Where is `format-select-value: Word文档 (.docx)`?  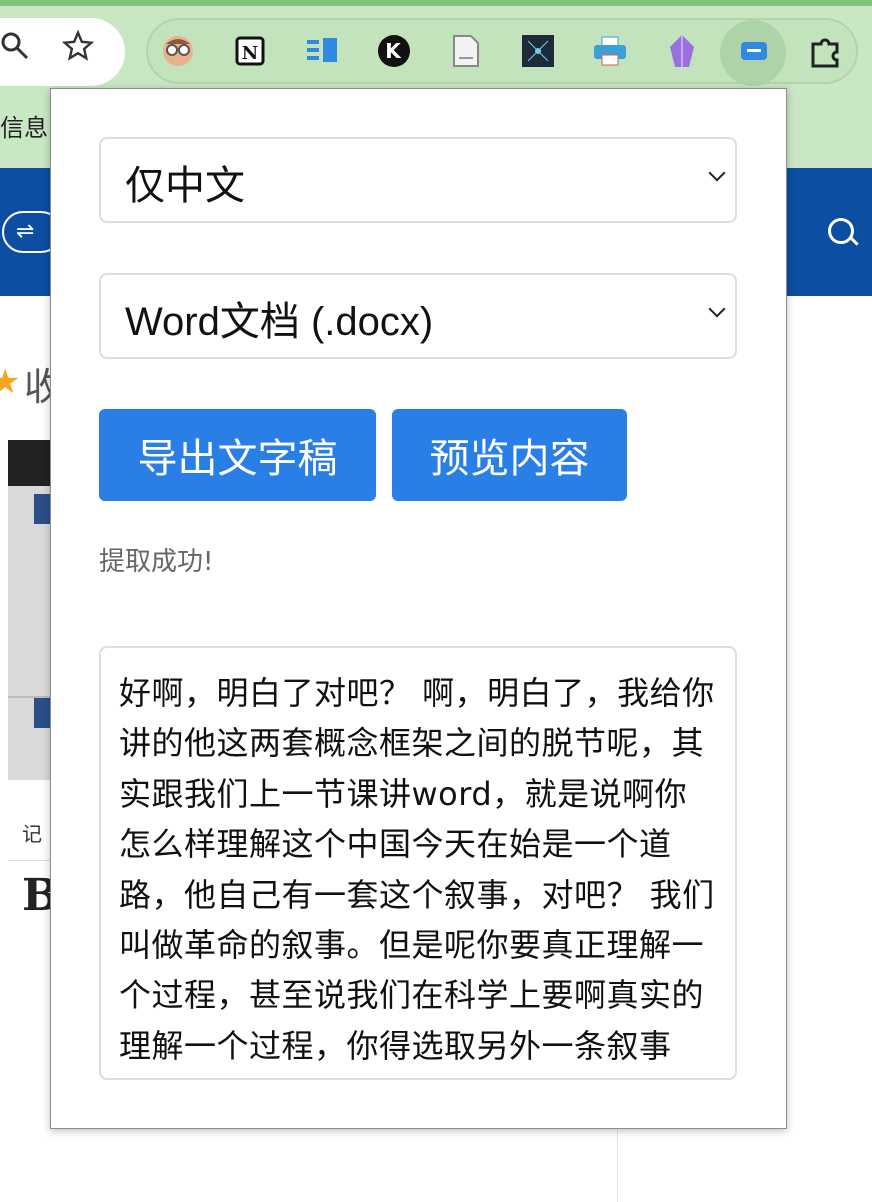 format-select-value: Word文档 (.docx) is located at coordinates (279, 322).